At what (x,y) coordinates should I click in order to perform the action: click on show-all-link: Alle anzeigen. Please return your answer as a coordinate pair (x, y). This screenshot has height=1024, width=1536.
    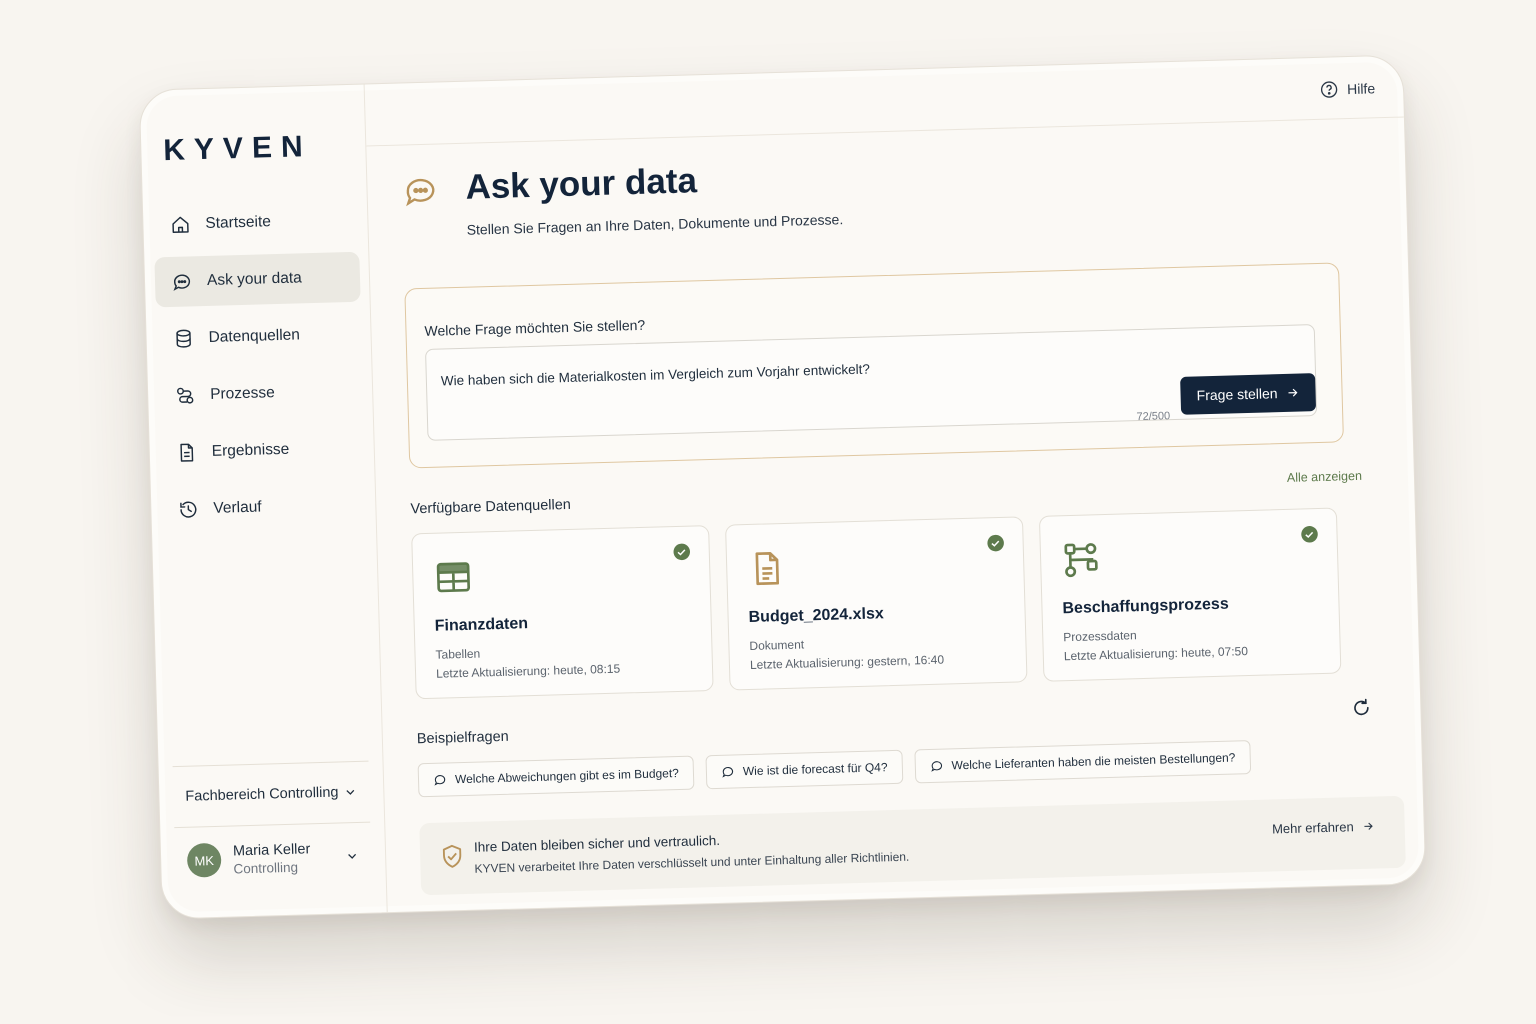
    Looking at the image, I should click on (1324, 477).